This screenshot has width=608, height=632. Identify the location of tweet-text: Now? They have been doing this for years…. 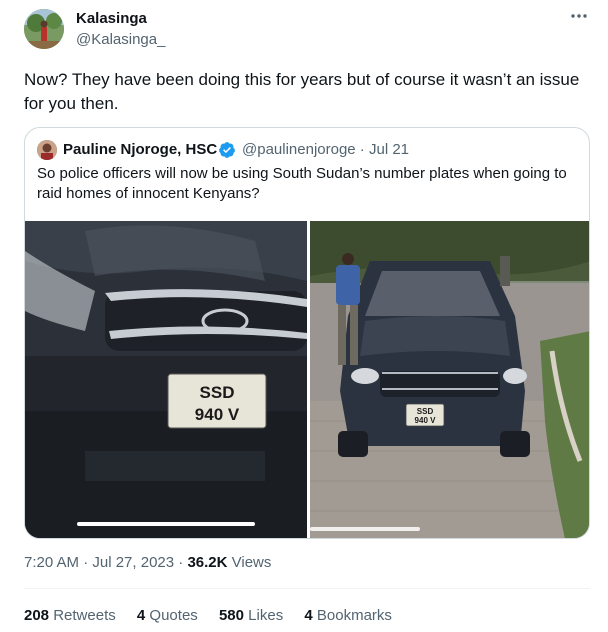
(302, 91).